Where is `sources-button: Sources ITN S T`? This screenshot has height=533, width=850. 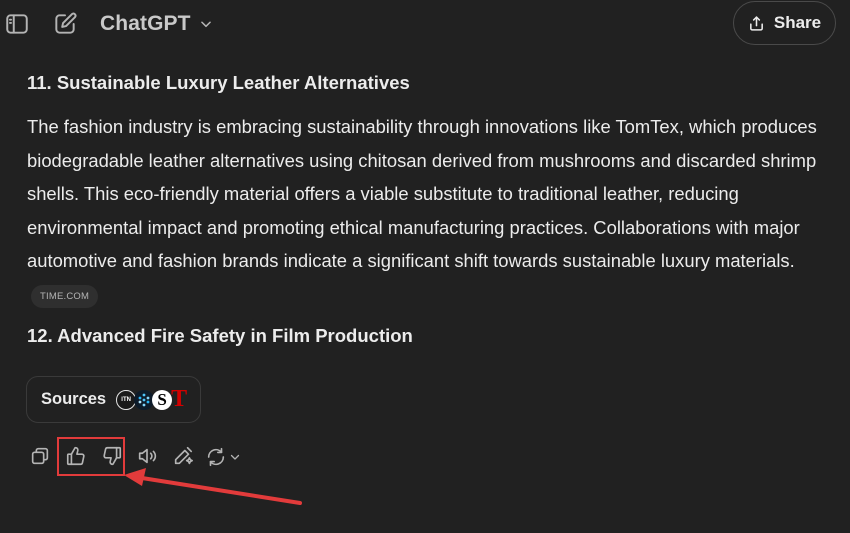 sources-button: Sources ITN S T is located at coordinates (113, 399).